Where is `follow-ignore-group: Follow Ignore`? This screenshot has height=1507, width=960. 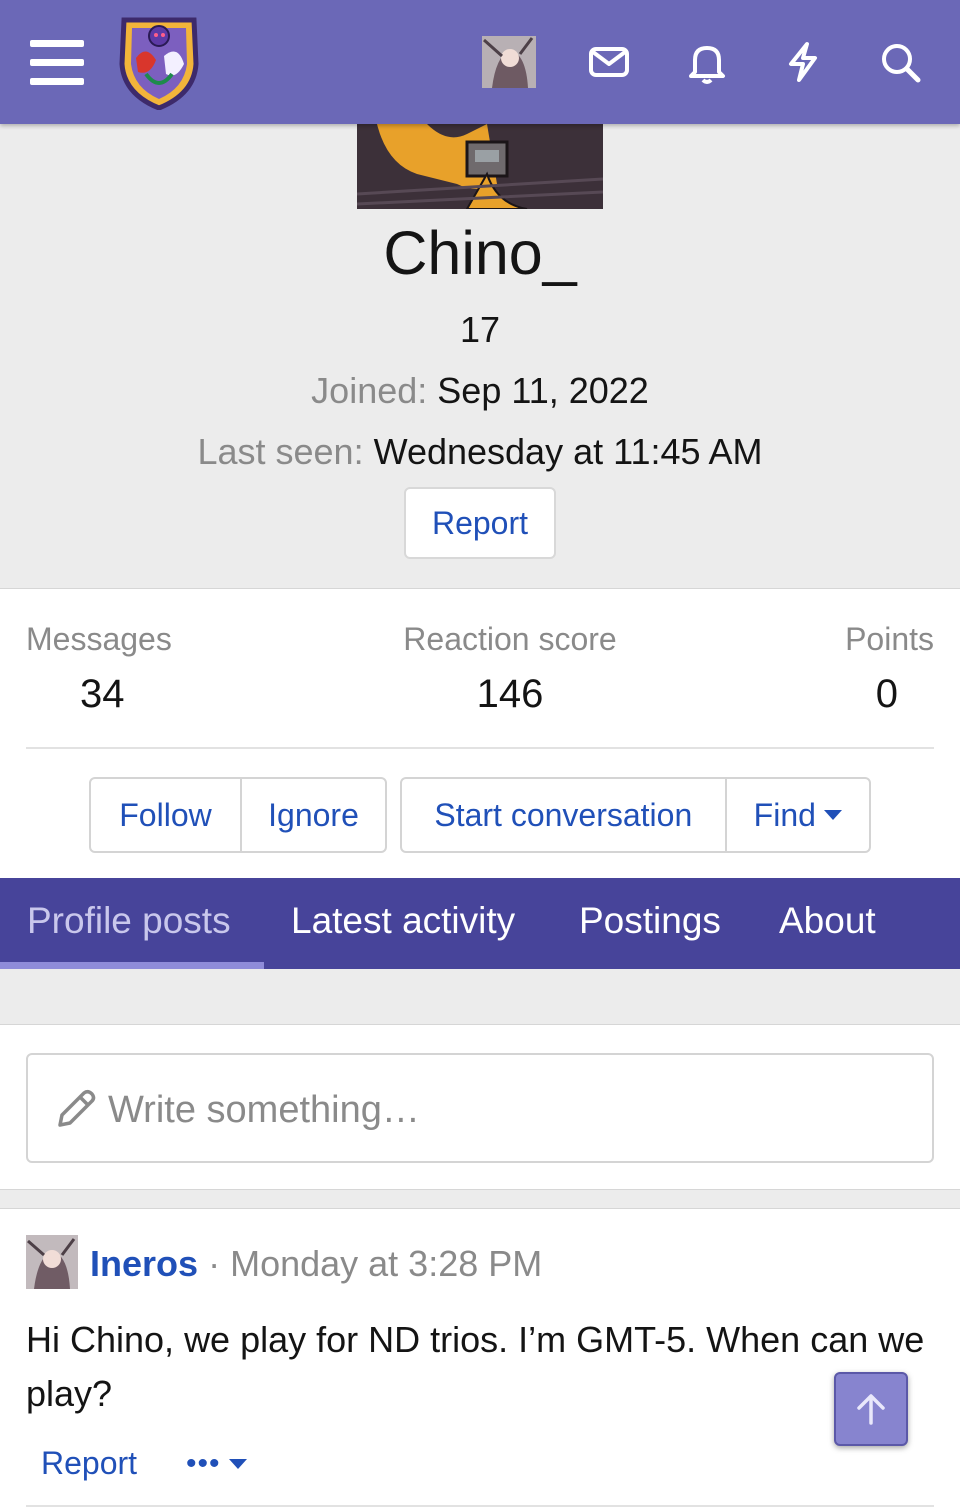
follow-ignore-group: Follow Ignore is located at coordinates (238, 815).